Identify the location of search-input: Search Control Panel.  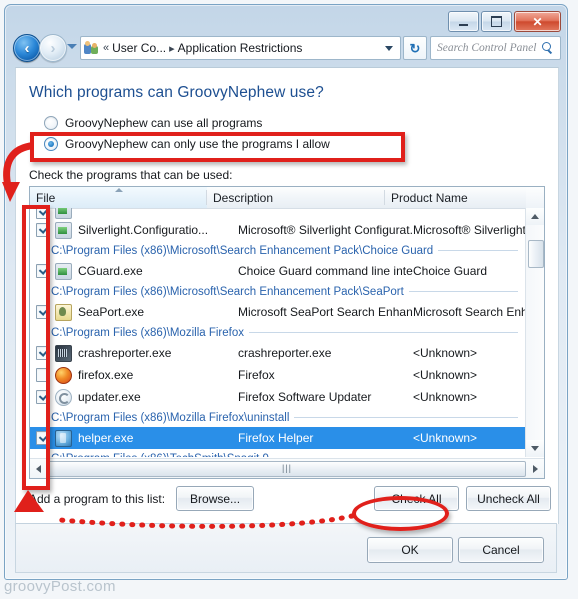
(495, 48).